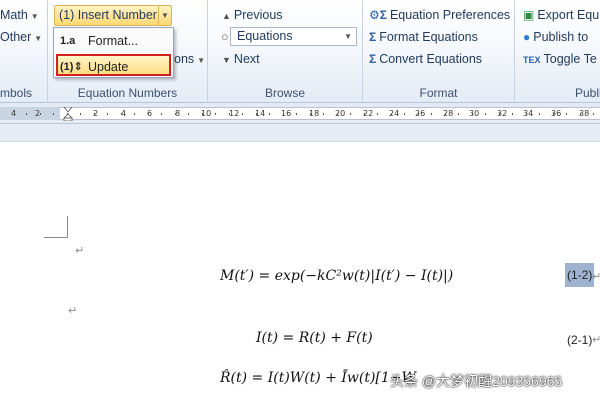  I want to click on browse-object-icon: ○, so click(225, 37).